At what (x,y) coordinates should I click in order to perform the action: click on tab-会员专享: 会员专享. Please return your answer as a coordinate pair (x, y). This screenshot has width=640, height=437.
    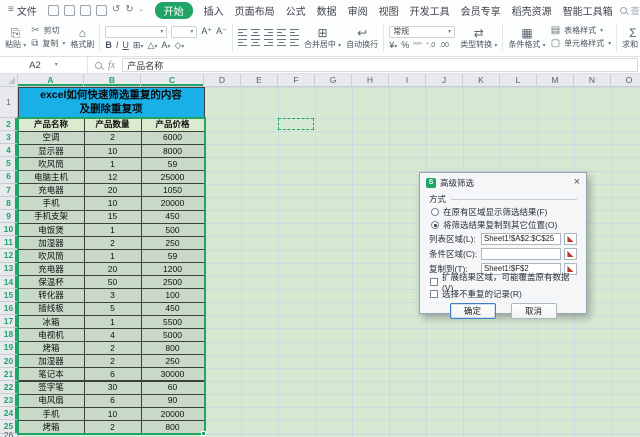
    Looking at the image, I should click on (481, 10).